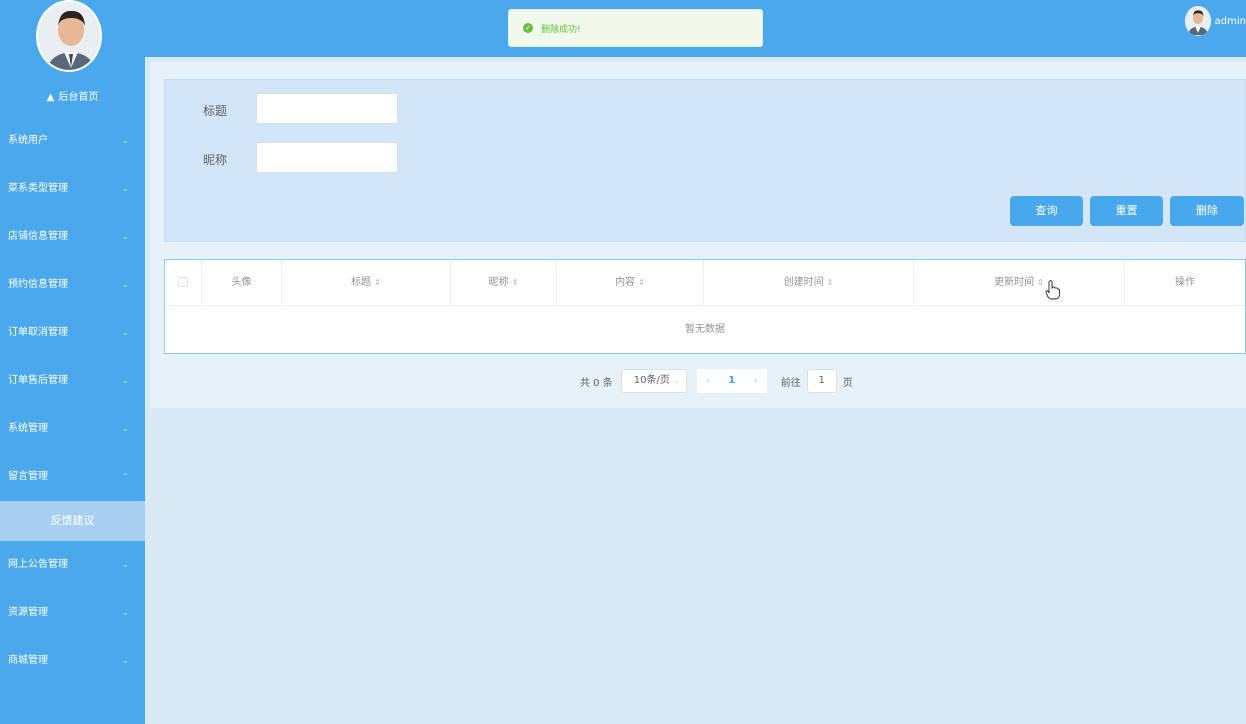 The width and height of the screenshot is (1246, 724). I want to click on col-label: 内容, so click(625, 282).